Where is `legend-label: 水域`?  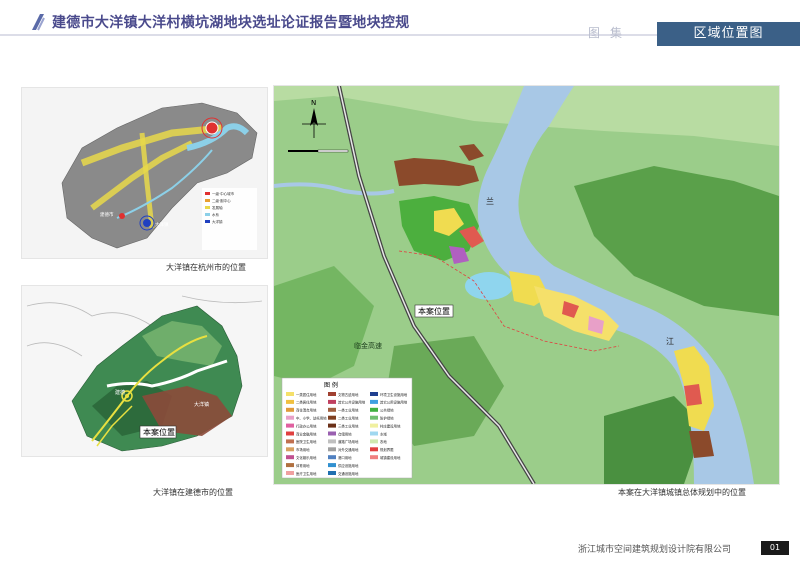 legend-label: 水域 is located at coordinates (383, 433).